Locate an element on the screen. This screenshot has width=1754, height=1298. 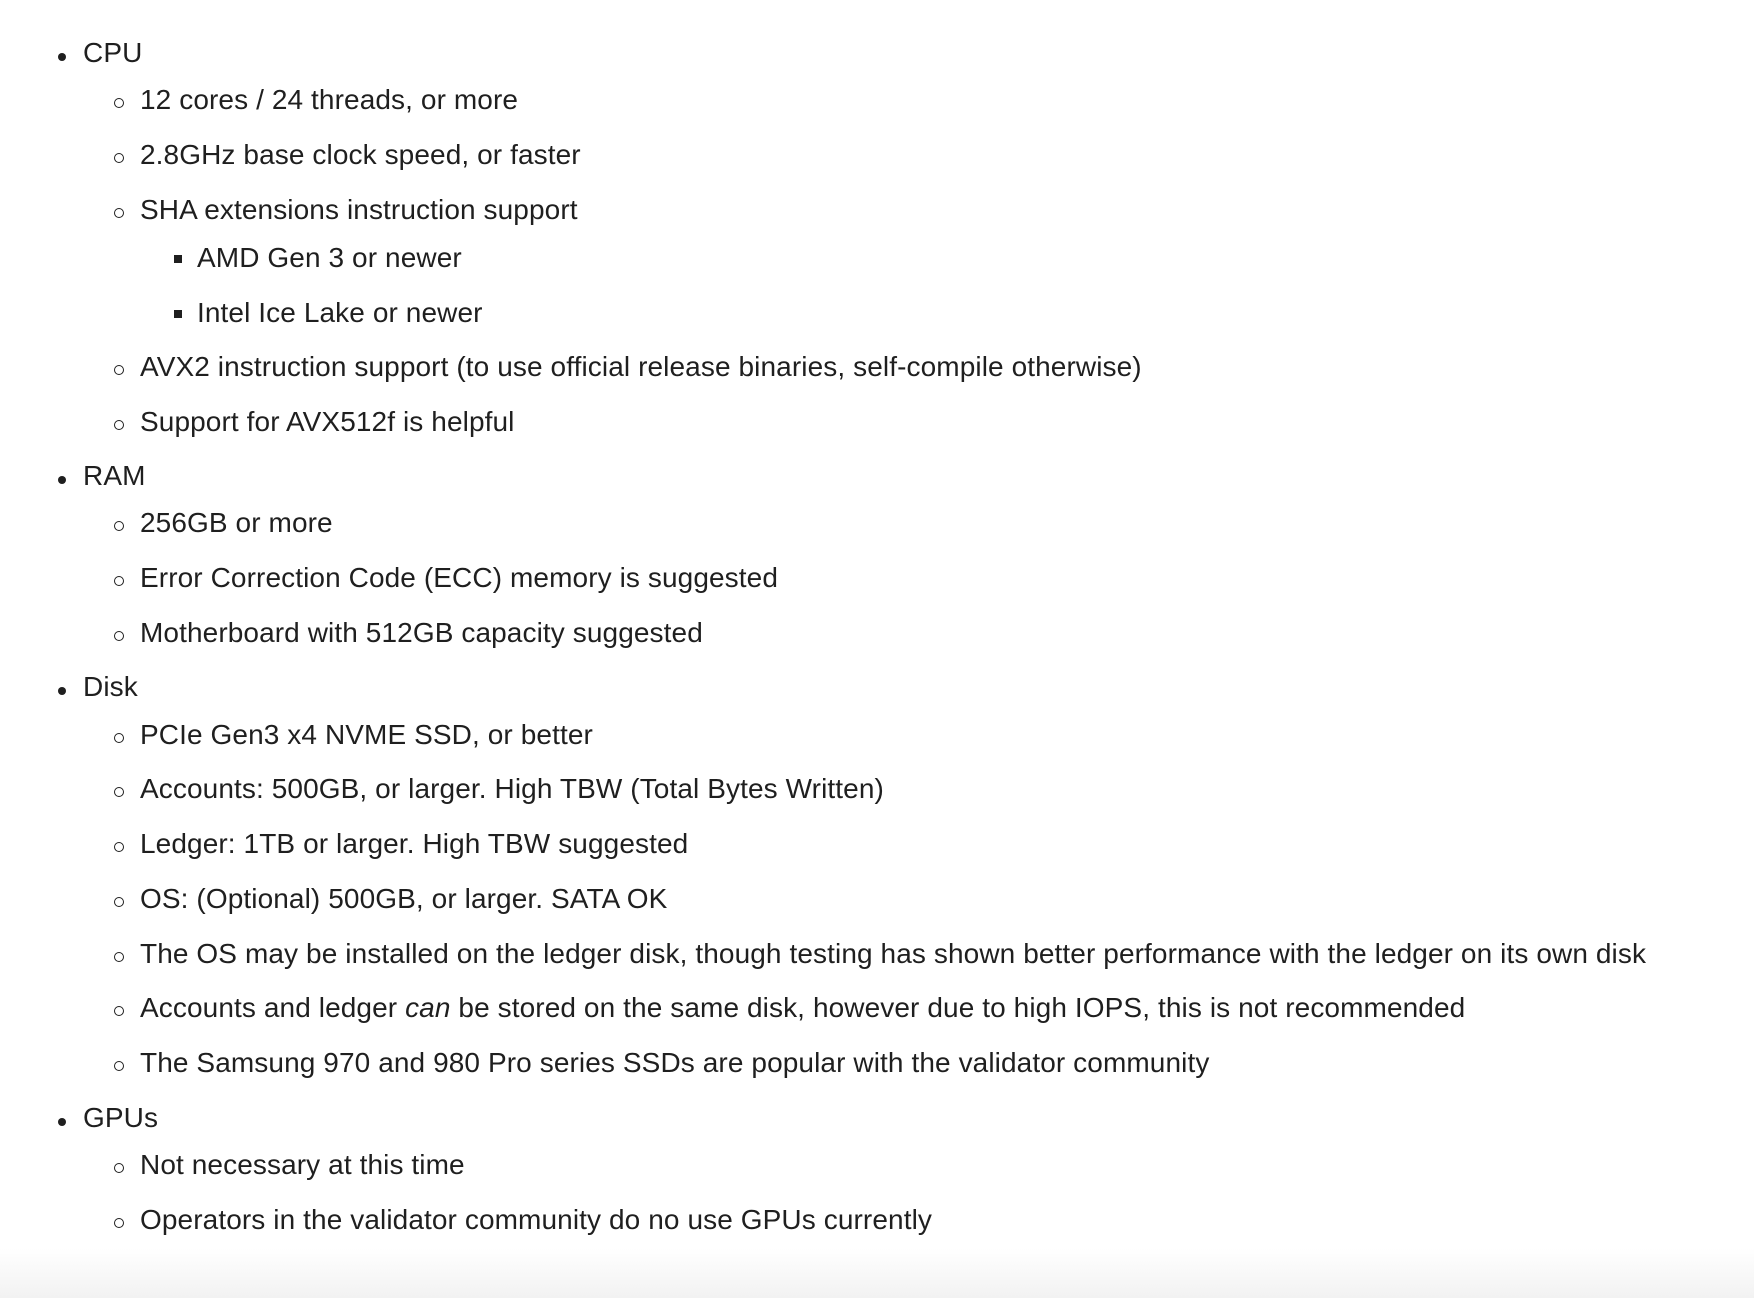
list-item-text: SHA extensions instruction support is located at coordinates (359, 209).